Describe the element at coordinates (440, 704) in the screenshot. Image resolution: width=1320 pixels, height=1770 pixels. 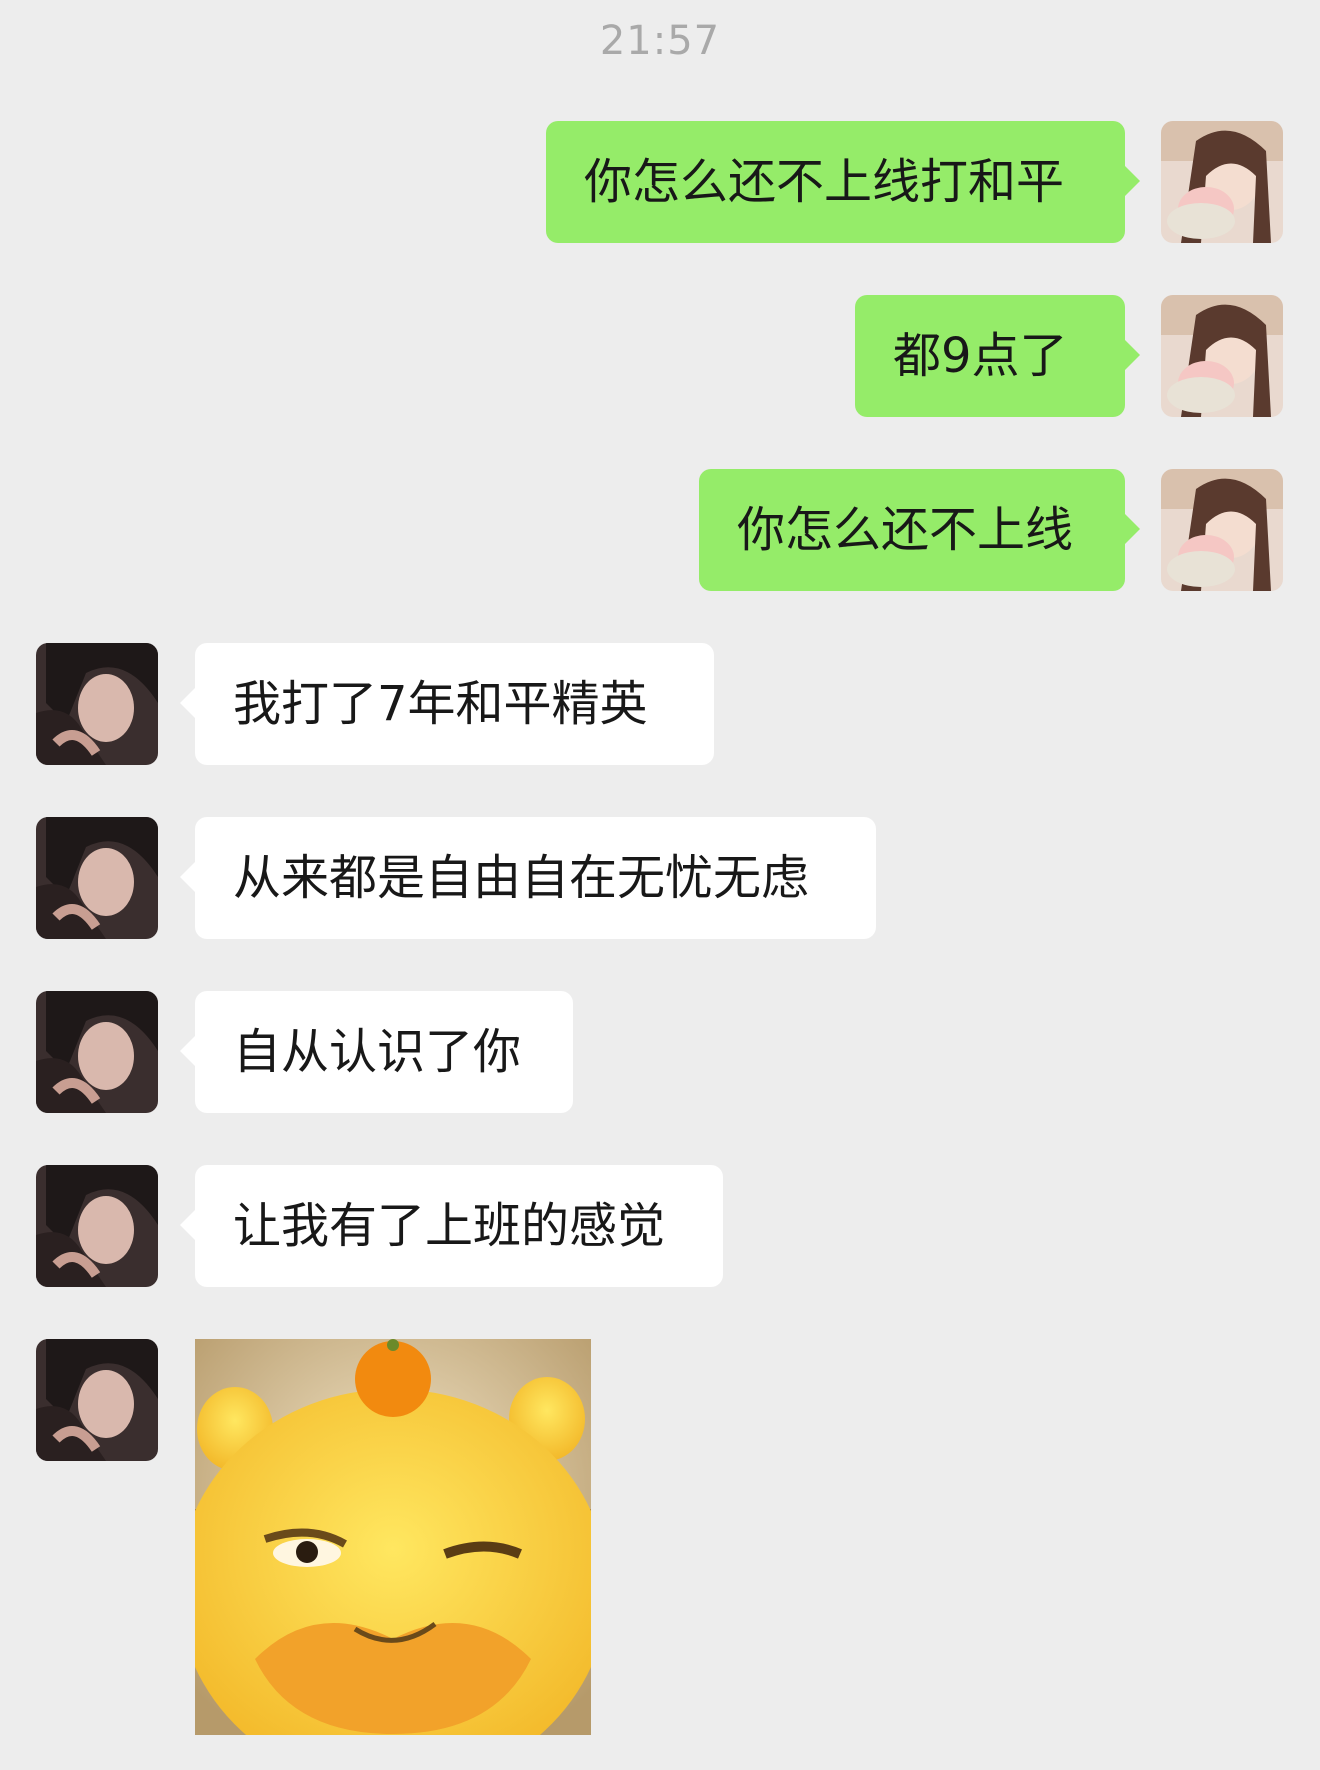
I see `message-text: 我打了7年和平精英` at that location.